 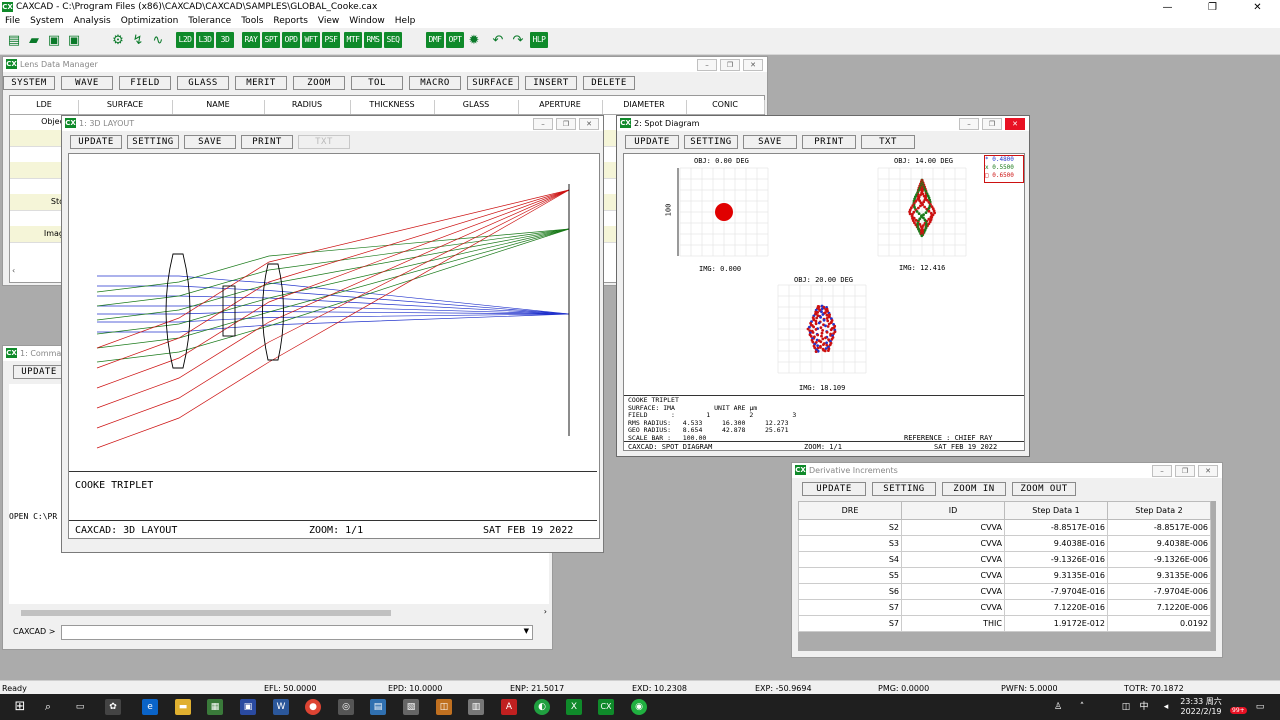 I want to click on pdf-icon: A, so click(x=509, y=707).